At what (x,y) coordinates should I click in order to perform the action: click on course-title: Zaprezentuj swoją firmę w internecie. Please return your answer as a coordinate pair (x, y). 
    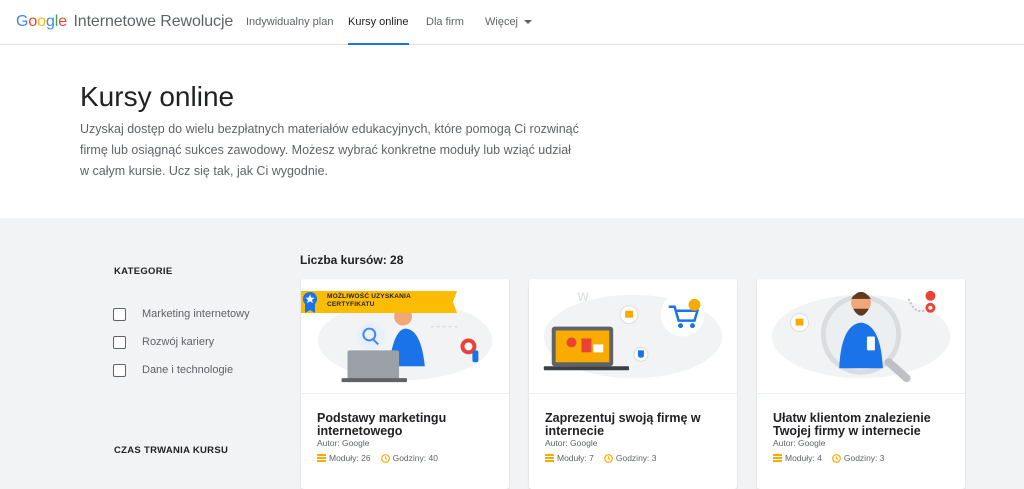
    Looking at the image, I should click on (637, 425).